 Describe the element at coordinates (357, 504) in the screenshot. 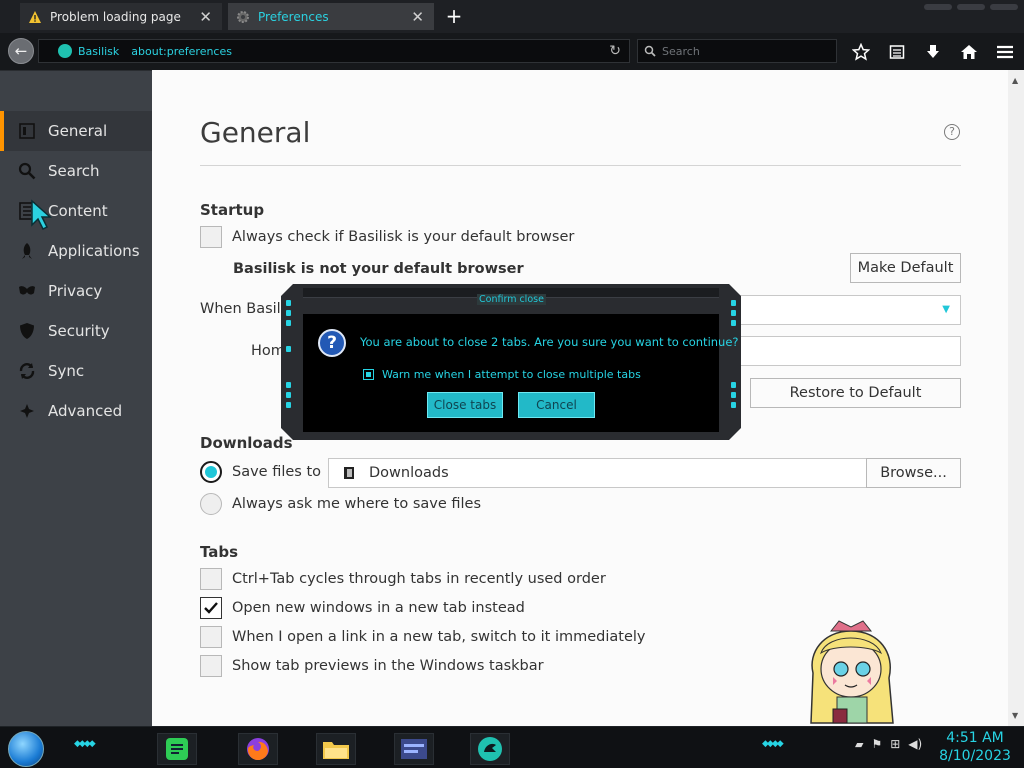

I see `always-ask-label: Always ask me where to save files` at that location.